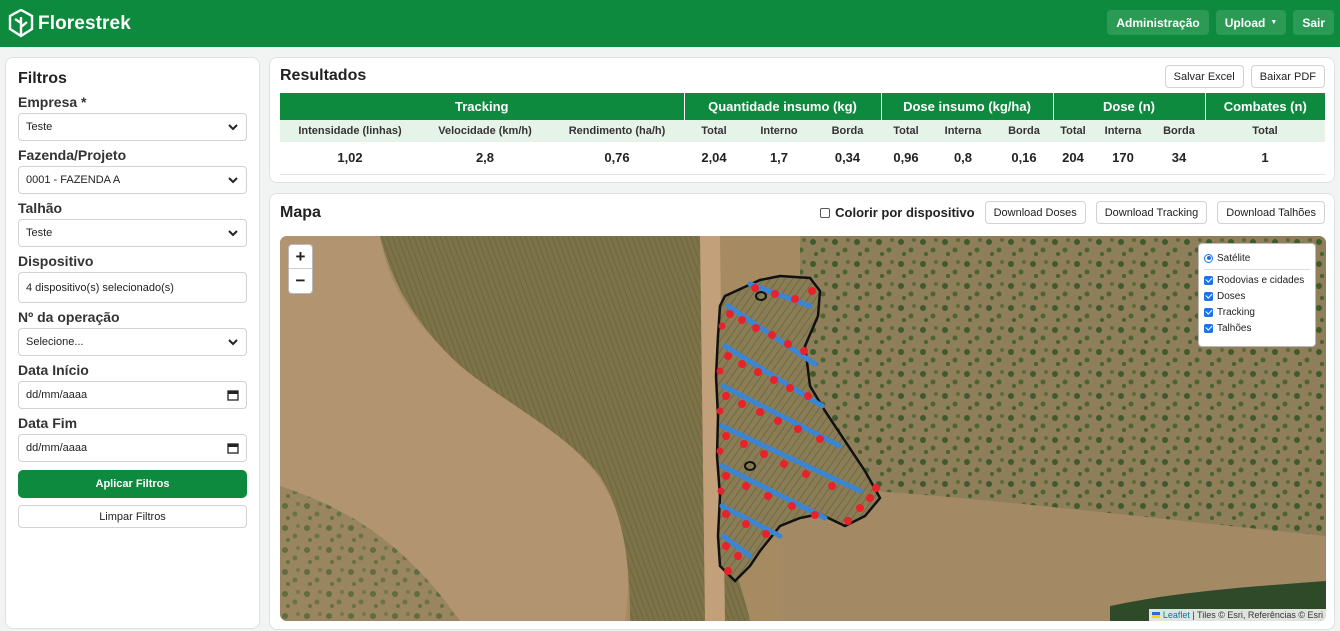 The width and height of the screenshot is (1340, 631). I want to click on table-cell: 1,7, so click(779, 158).